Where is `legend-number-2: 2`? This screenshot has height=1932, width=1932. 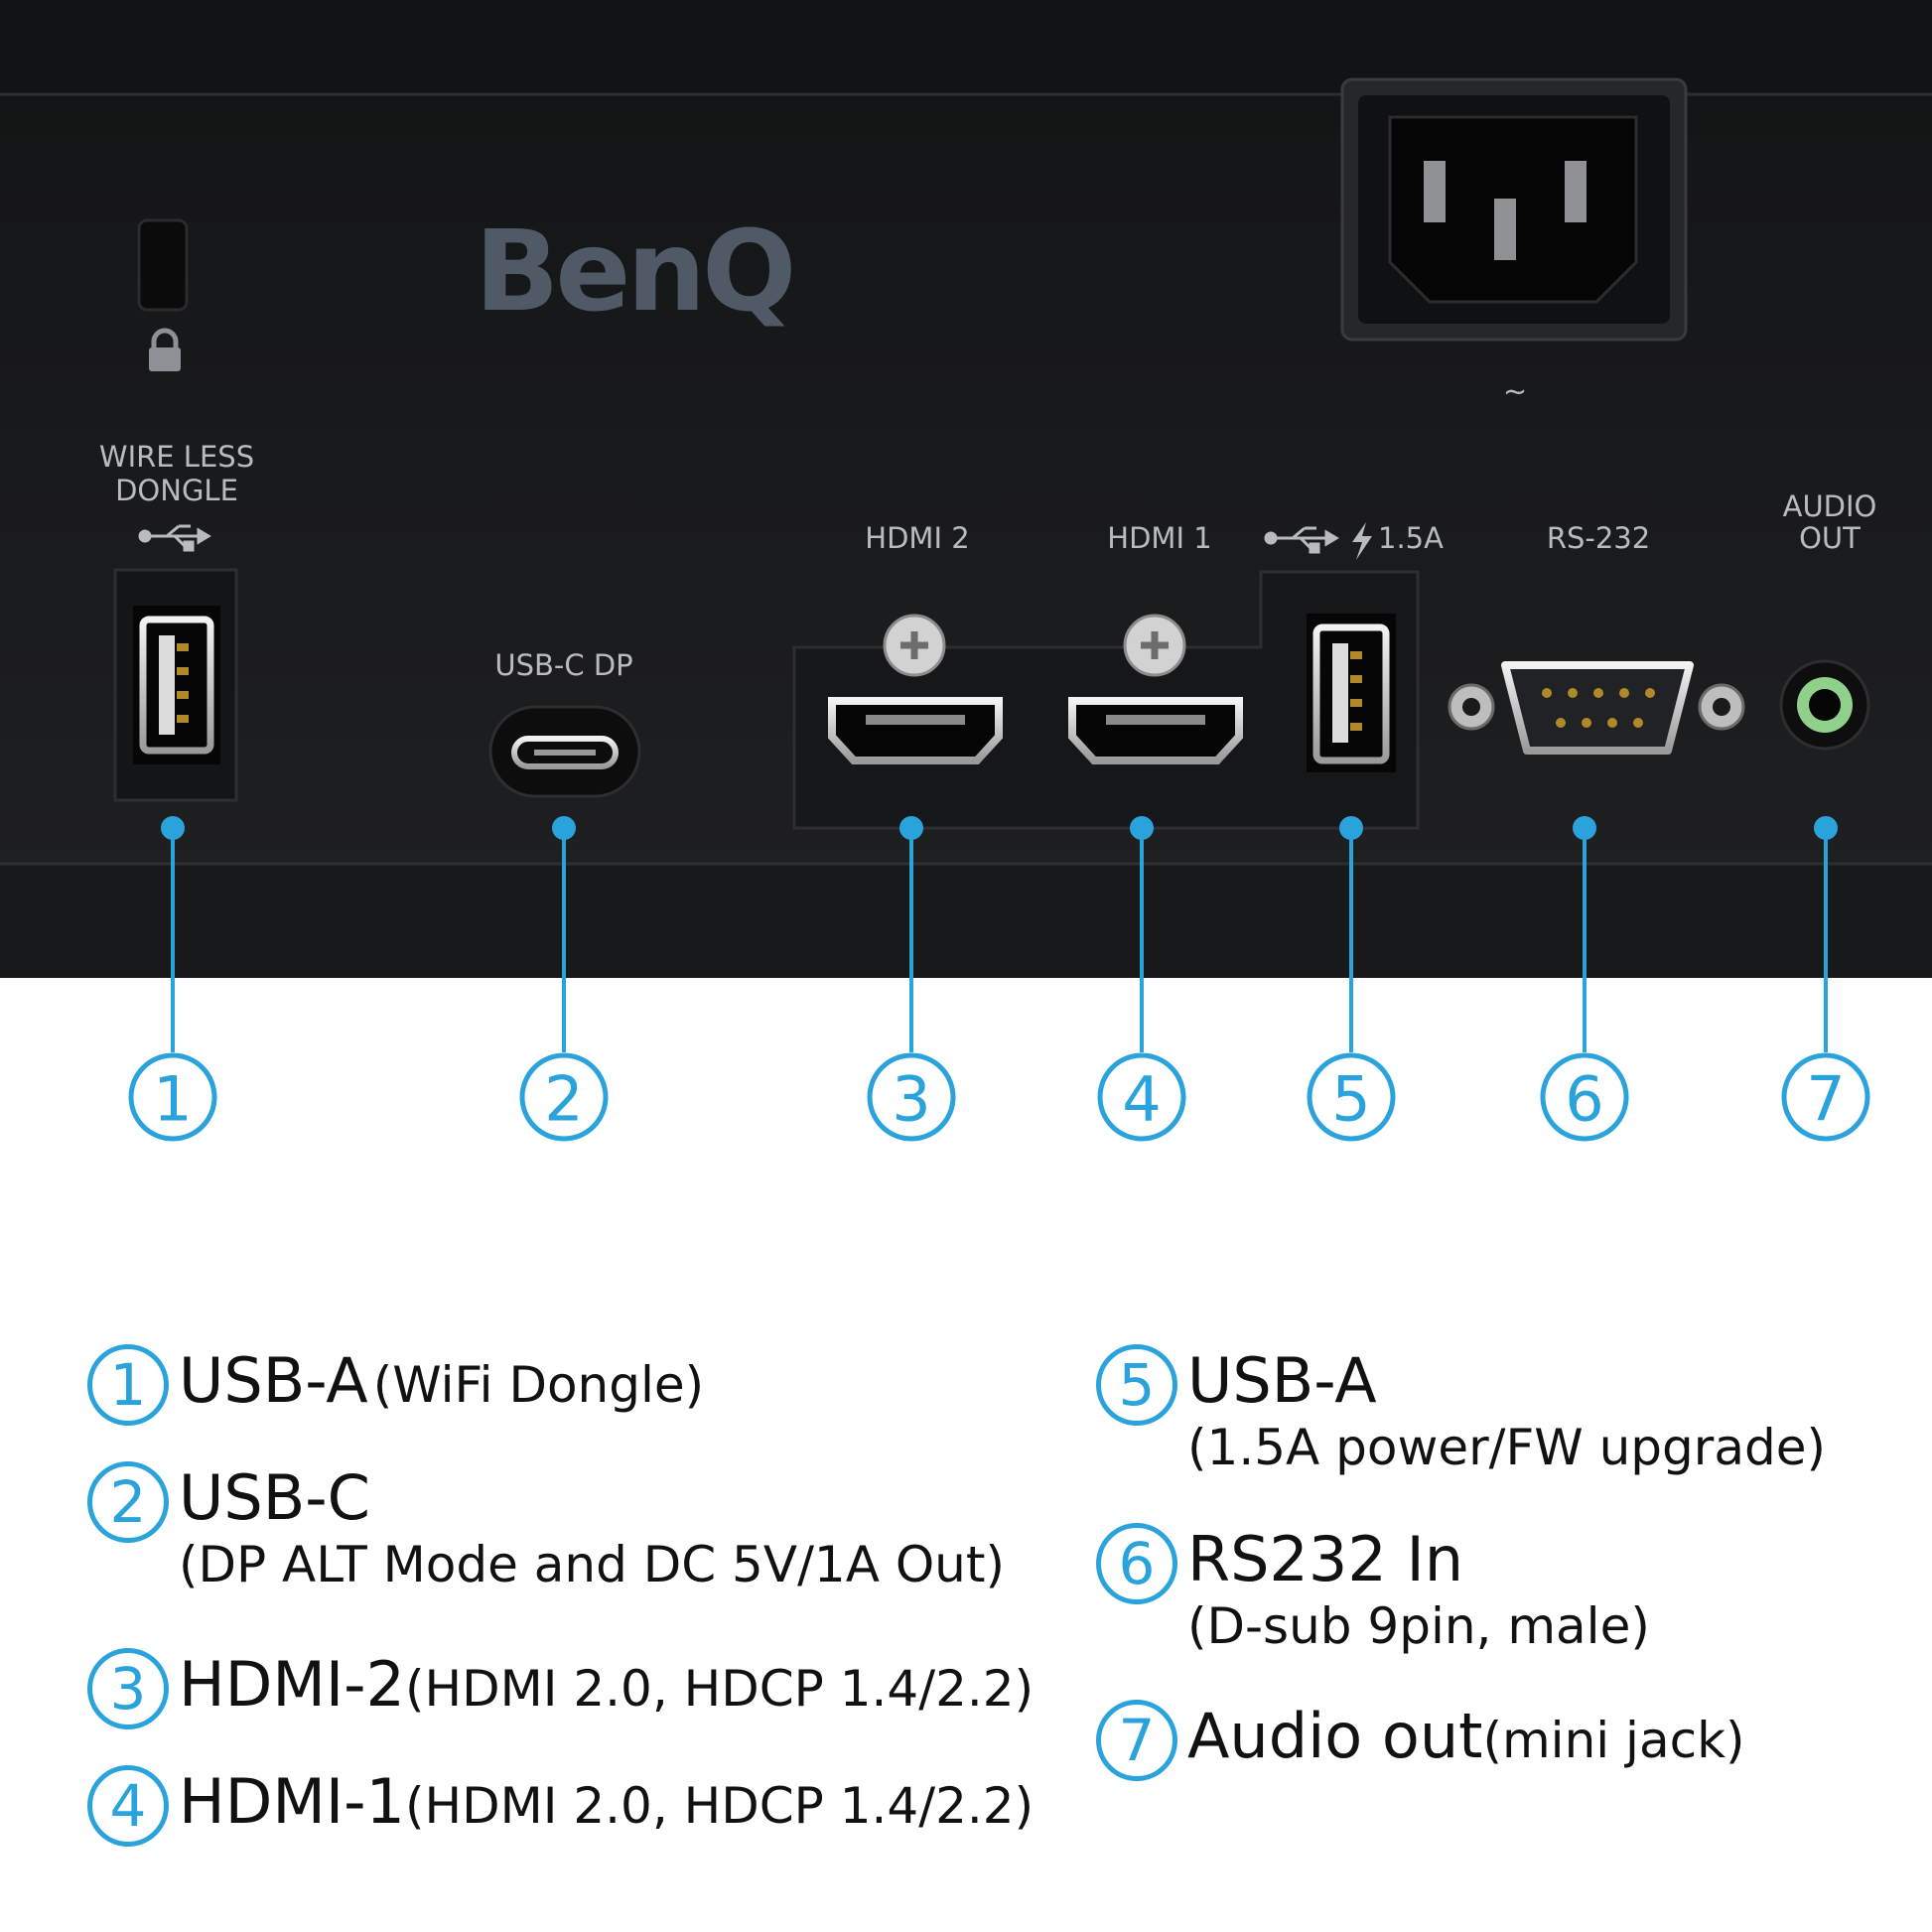 legend-number-2: 2 is located at coordinates (128, 1502).